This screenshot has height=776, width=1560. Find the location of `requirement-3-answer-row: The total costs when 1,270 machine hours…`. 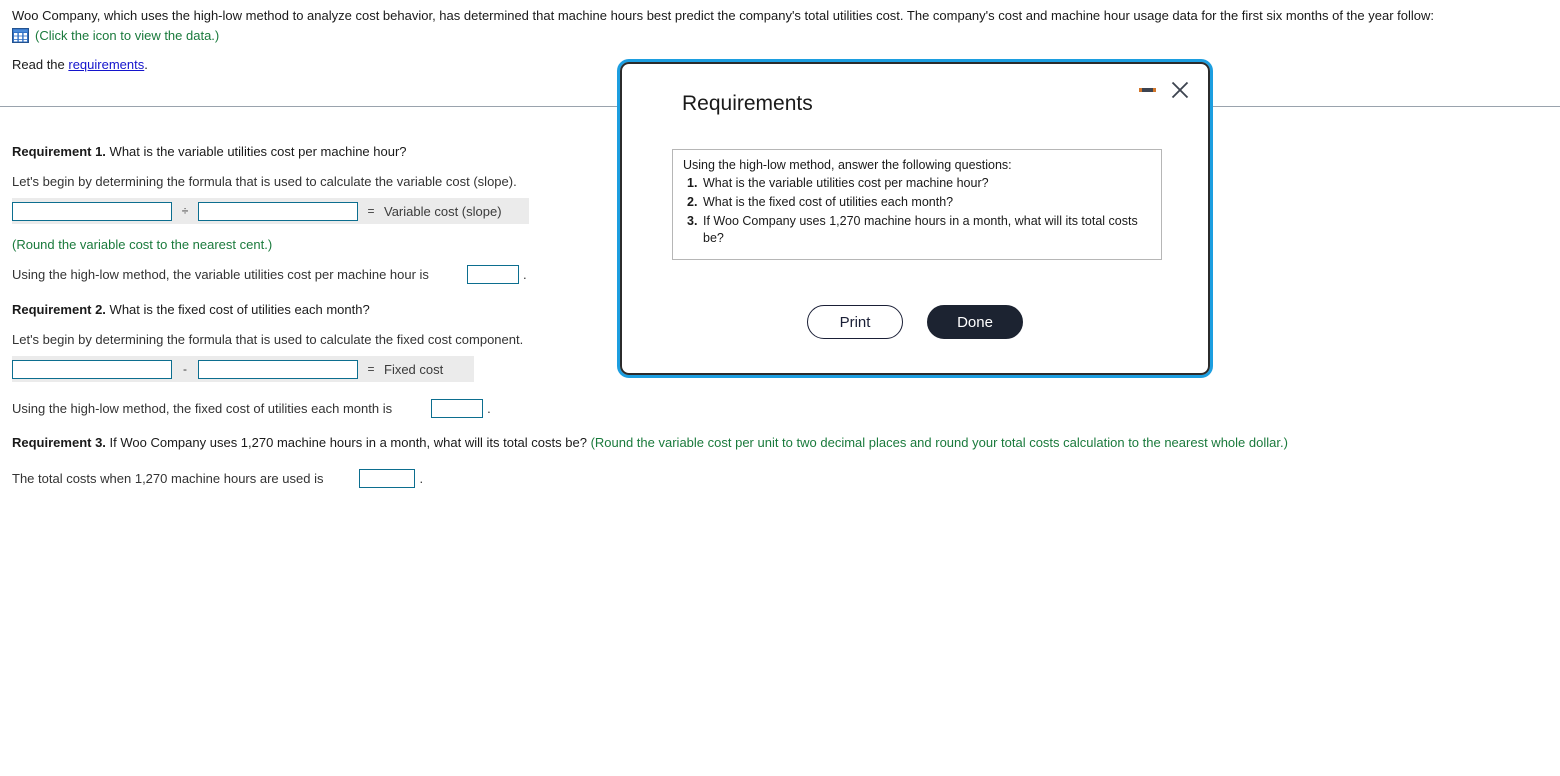

requirement-3-answer-row: The total costs when 1,270 machine hours… is located at coordinates (217, 478).